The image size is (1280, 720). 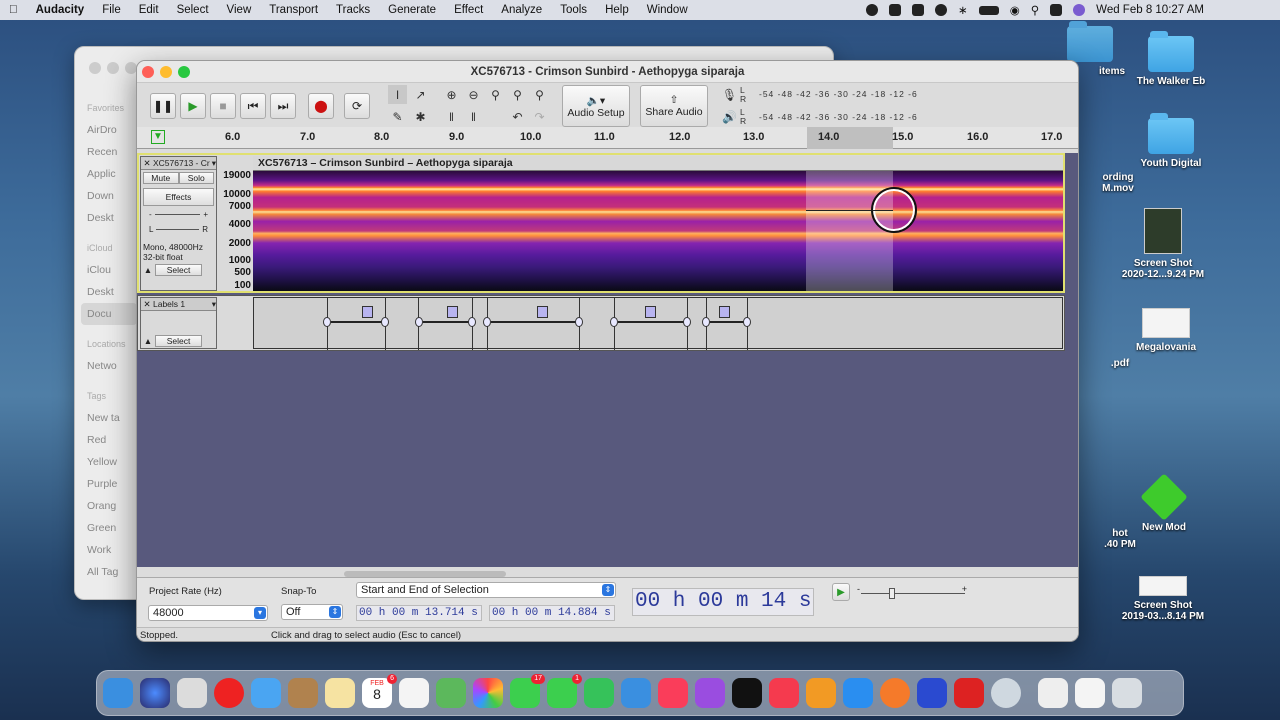 What do you see at coordinates (178, 197) in the screenshot?
I see `effects-button: Effects` at bounding box center [178, 197].